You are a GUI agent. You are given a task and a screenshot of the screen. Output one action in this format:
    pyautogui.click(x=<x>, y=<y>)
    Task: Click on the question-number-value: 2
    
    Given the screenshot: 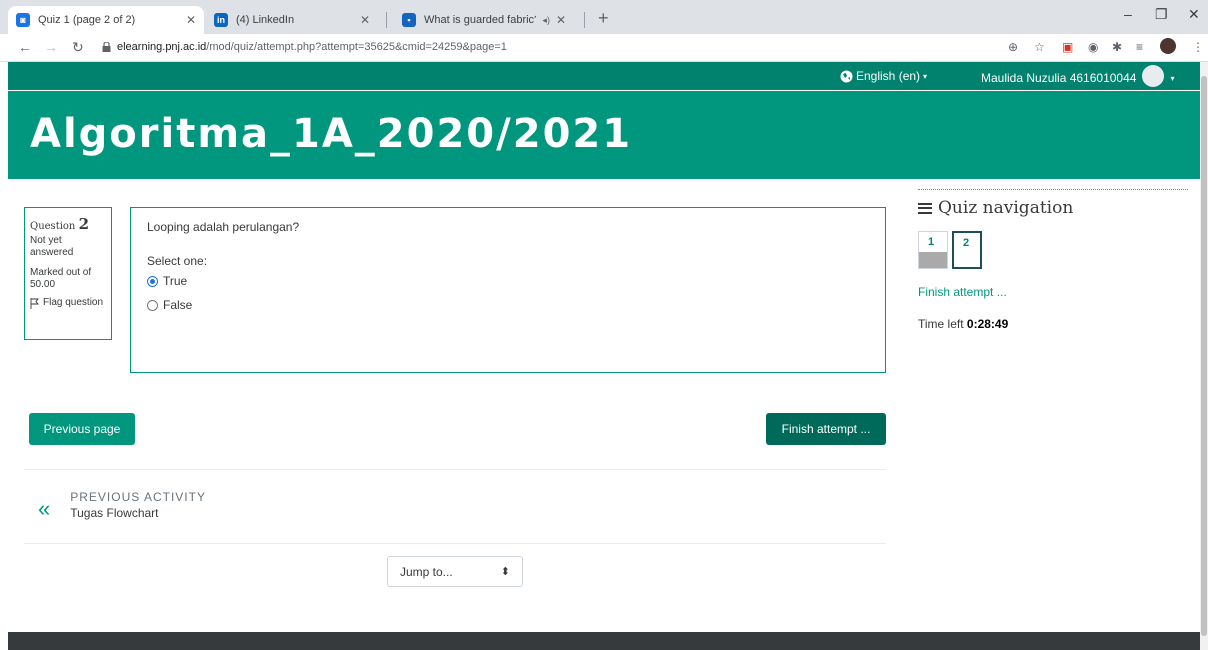 What is the action you would take?
    pyautogui.click(x=83, y=224)
    